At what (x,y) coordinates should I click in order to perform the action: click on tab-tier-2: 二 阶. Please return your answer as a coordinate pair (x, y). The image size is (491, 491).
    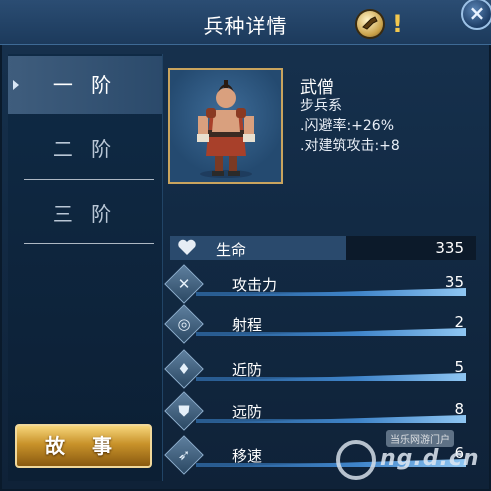
    Looking at the image, I should click on (85, 149).